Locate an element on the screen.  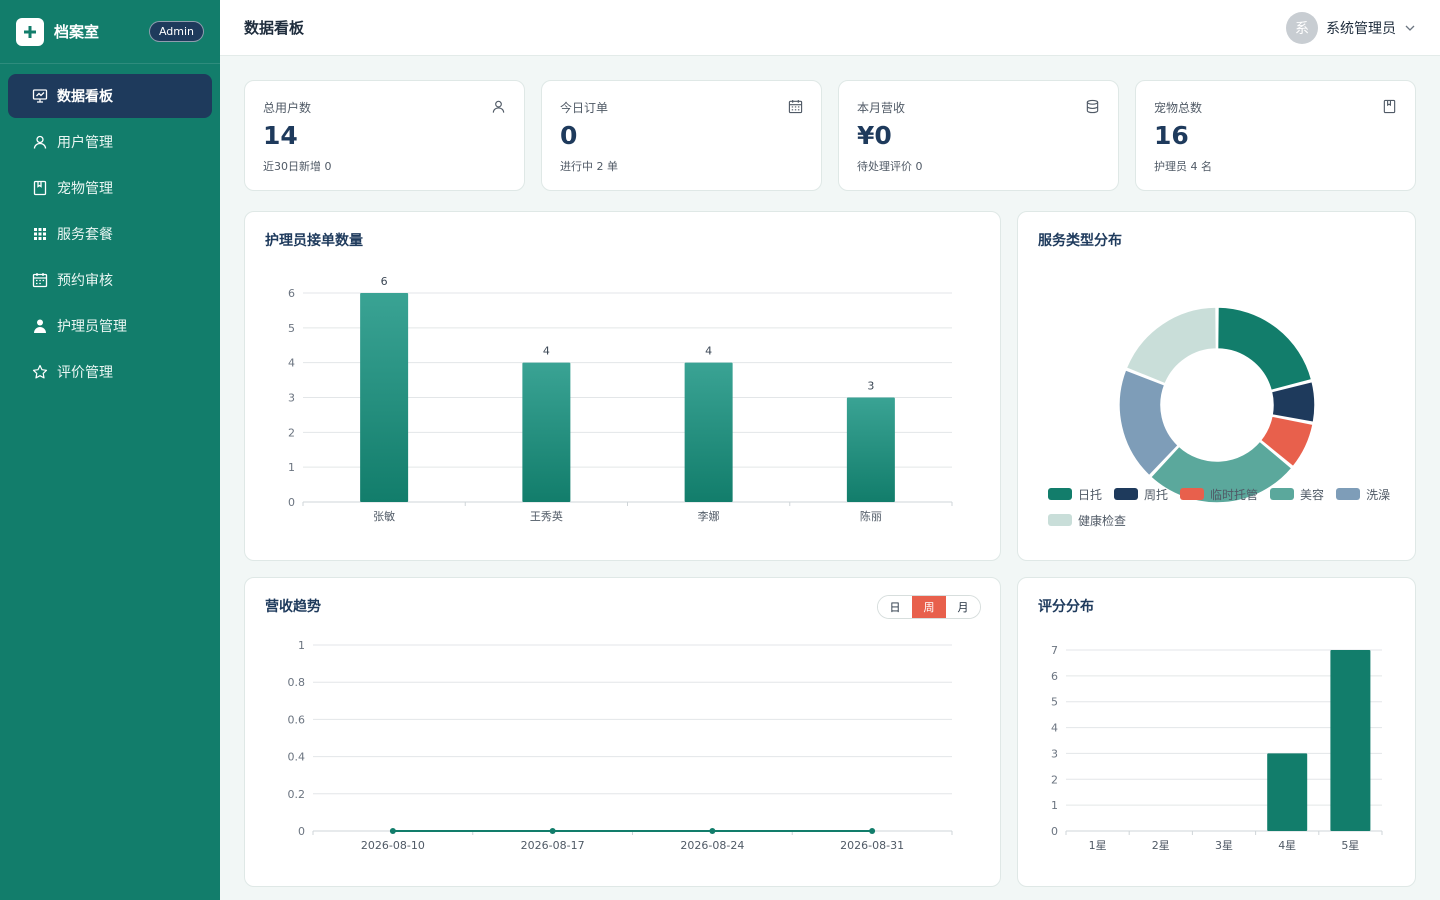
dashboard-icon is located at coordinates (40, 96).